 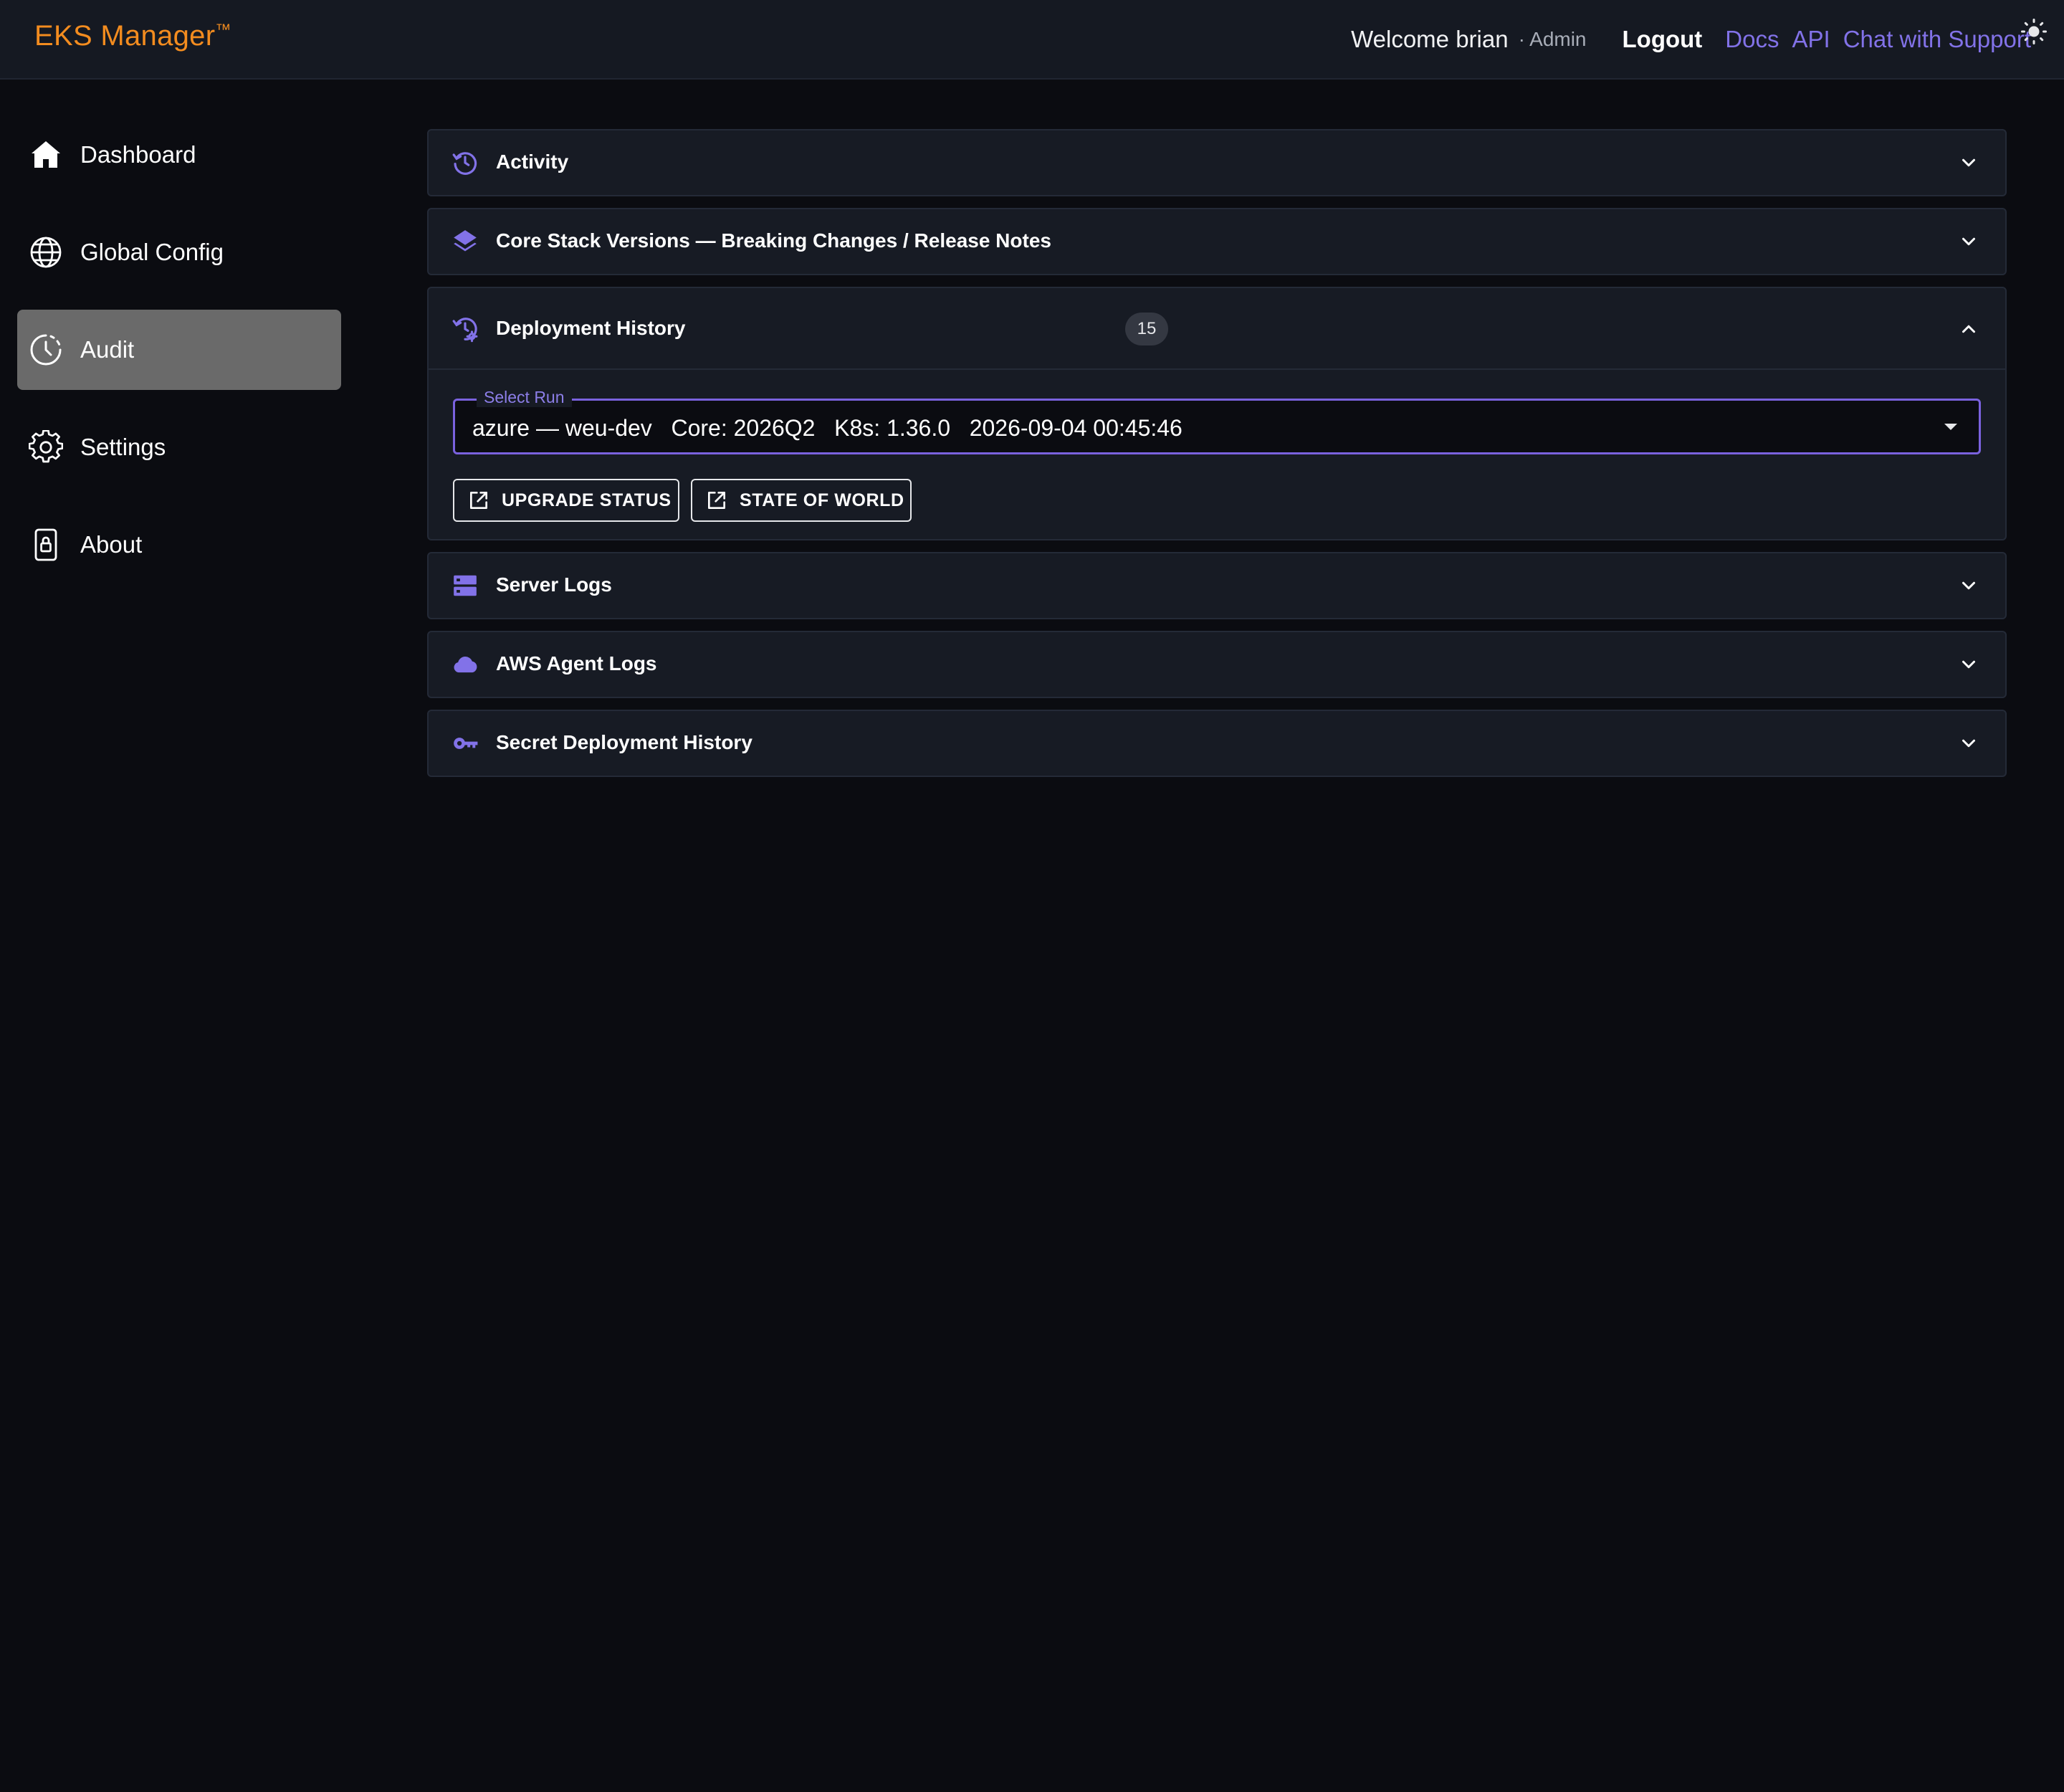 I want to click on secret-deployment-history-panel: Secret Deployment History, so click(x=1217, y=744).